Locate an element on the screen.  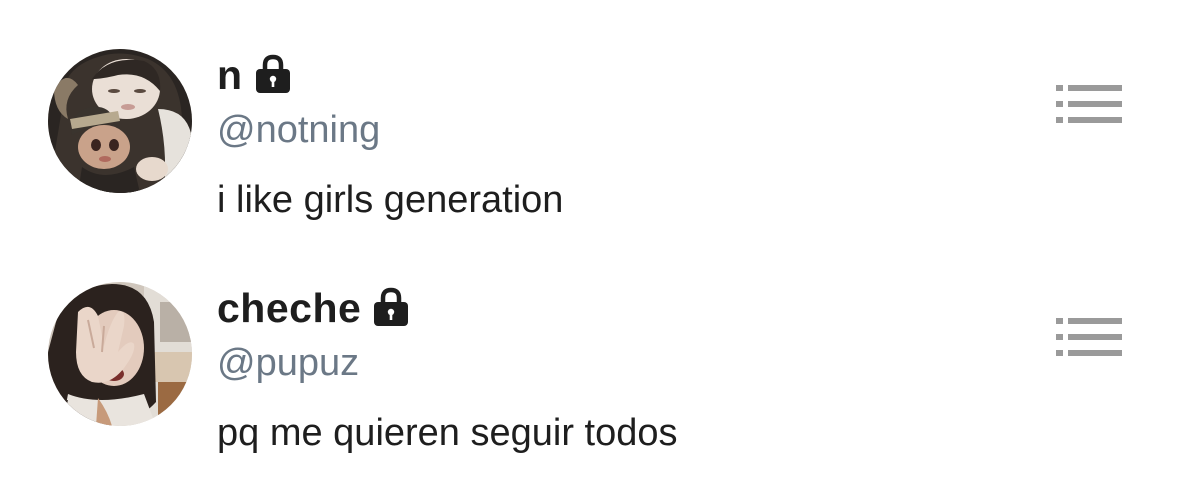
display-name: n is located at coordinates (230, 75).